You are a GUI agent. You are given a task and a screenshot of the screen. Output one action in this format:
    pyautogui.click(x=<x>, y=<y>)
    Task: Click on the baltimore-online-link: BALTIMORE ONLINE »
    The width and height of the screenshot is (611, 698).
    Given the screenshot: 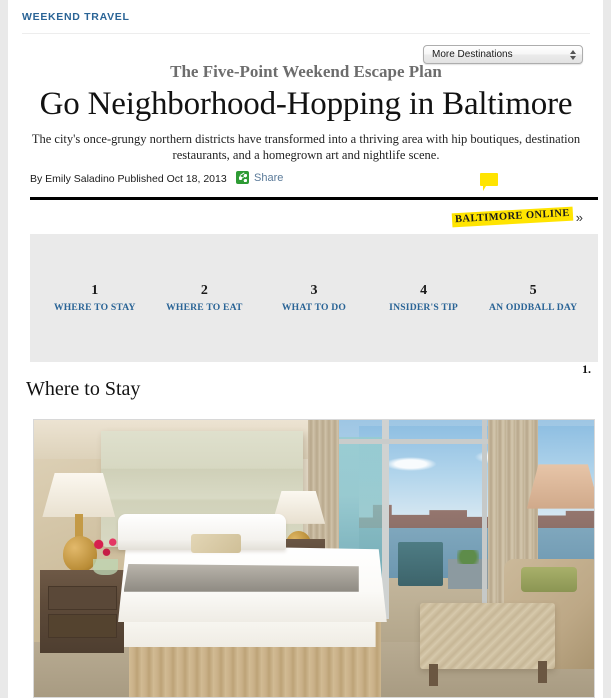 What is the action you would take?
    pyautogui.click(x=517, y=217)
    